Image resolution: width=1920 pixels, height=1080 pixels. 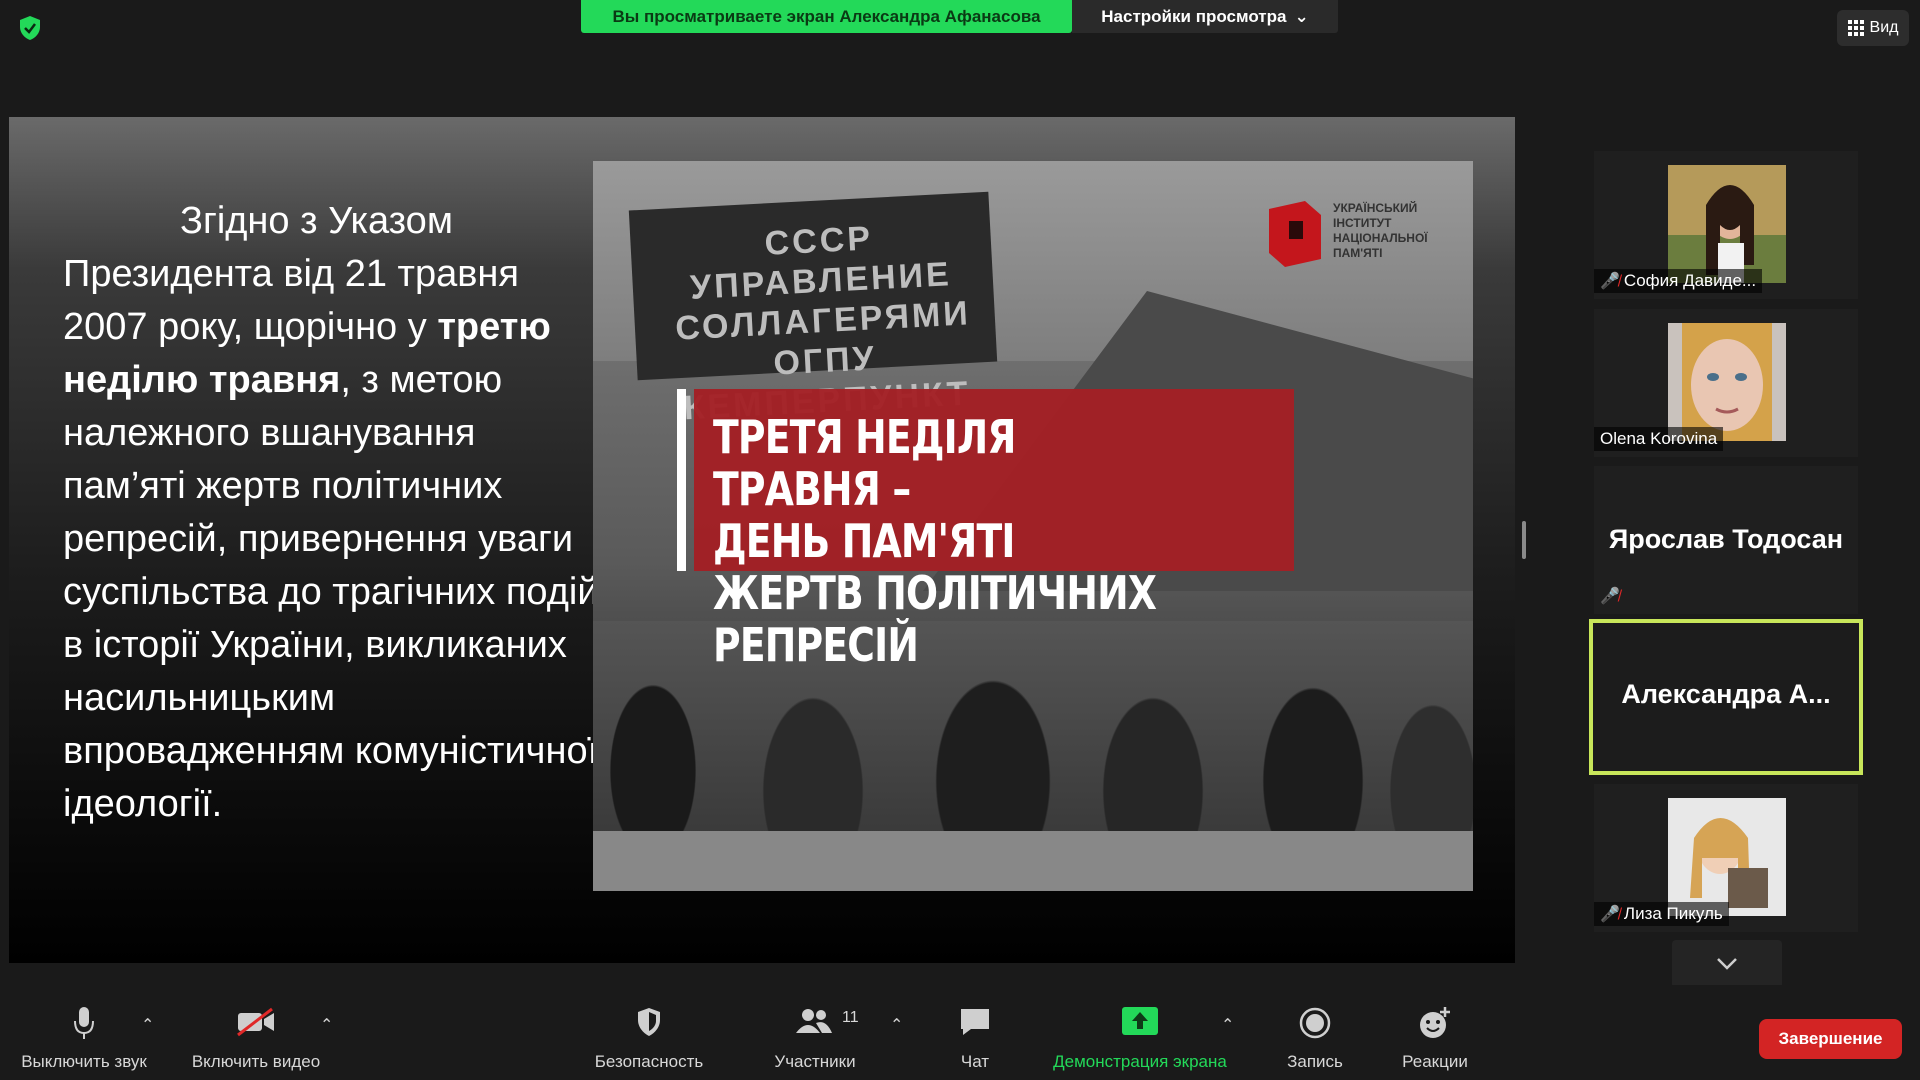 What do you see at coordinates (975, 1061) in the screenshot?
I see `chat-label: Чат` at bounding box center [975, 1061].